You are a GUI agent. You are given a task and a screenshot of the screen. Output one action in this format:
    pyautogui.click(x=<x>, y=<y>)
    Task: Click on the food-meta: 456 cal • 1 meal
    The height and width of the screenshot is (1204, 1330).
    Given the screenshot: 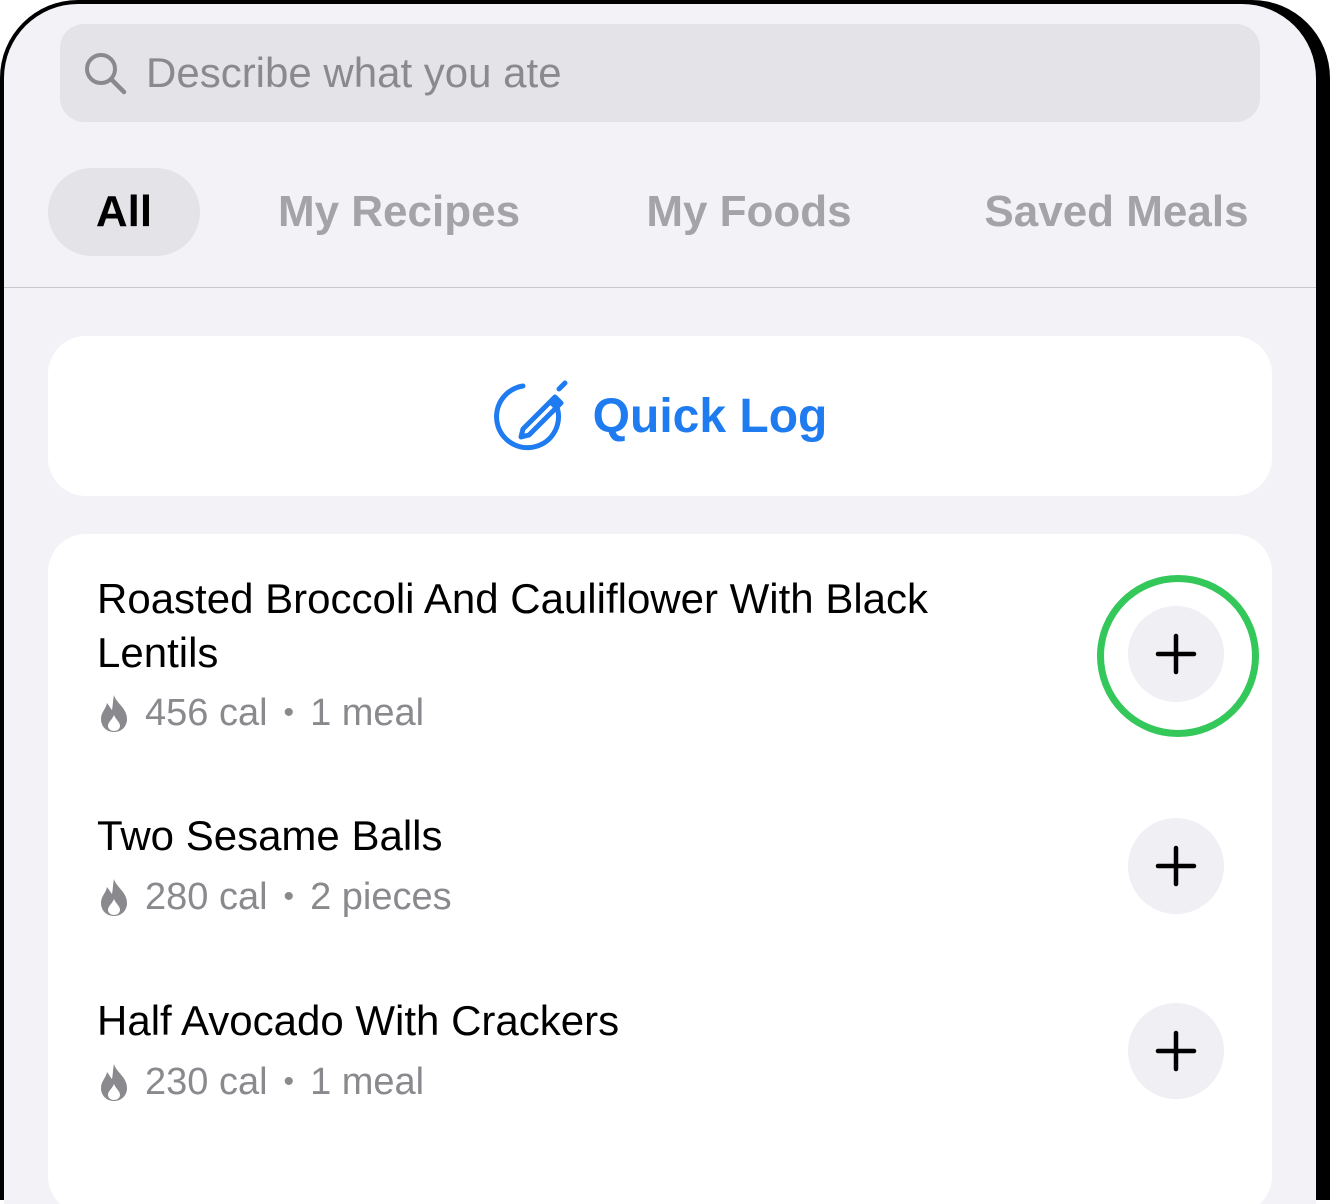 What is the action you would take?
    pyautogui.click(x=260, y=713)
    